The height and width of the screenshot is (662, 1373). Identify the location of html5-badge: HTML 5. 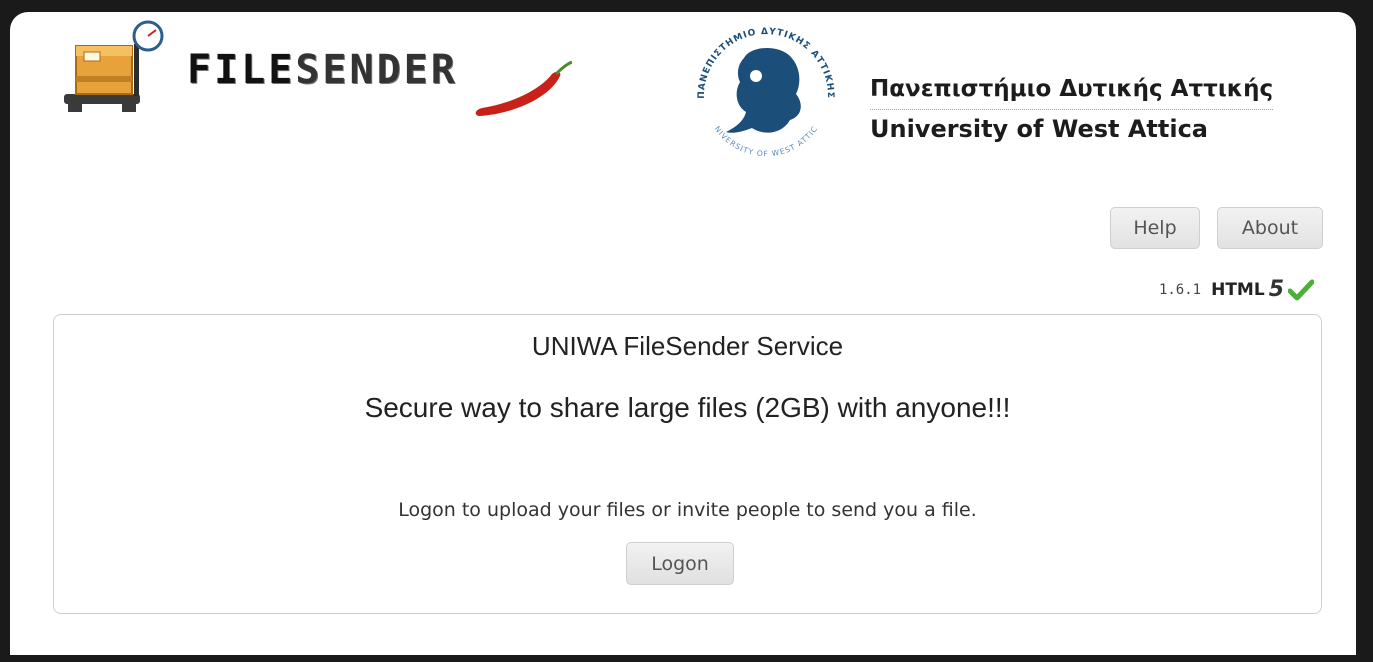
(1262, 289).